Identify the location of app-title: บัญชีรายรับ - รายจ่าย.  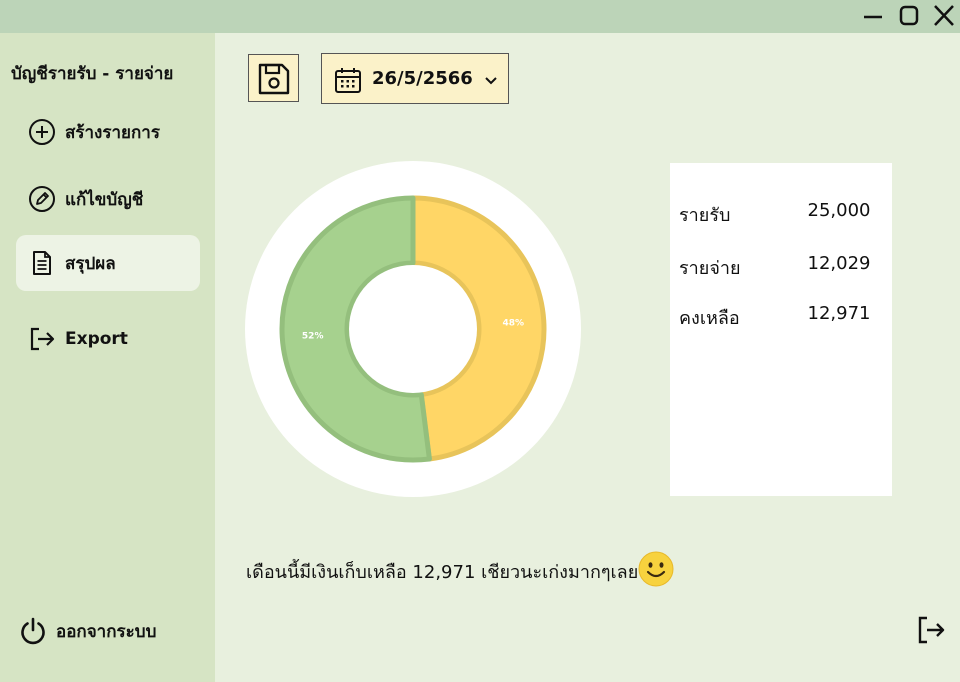
(92, 74).